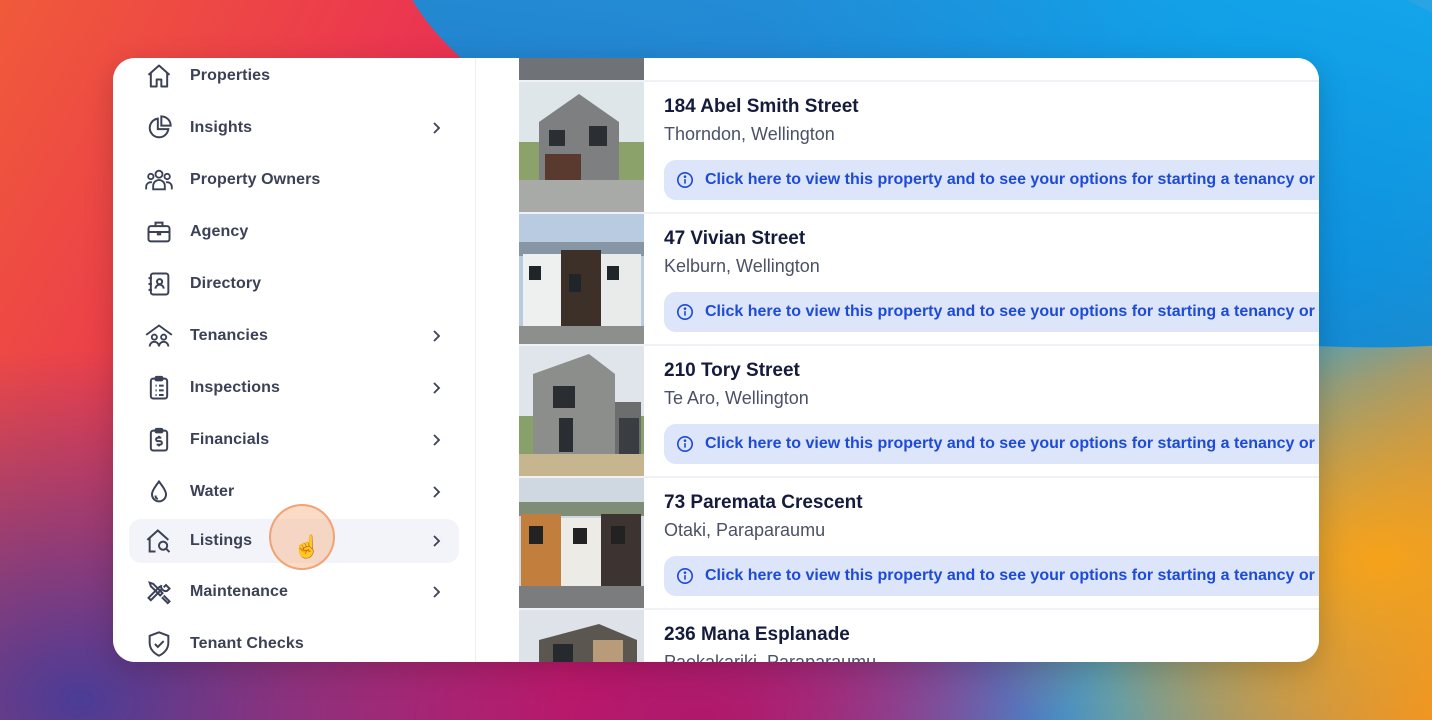  I want to click on sidebar-item-inspections: Inspections, so click(294, 388).